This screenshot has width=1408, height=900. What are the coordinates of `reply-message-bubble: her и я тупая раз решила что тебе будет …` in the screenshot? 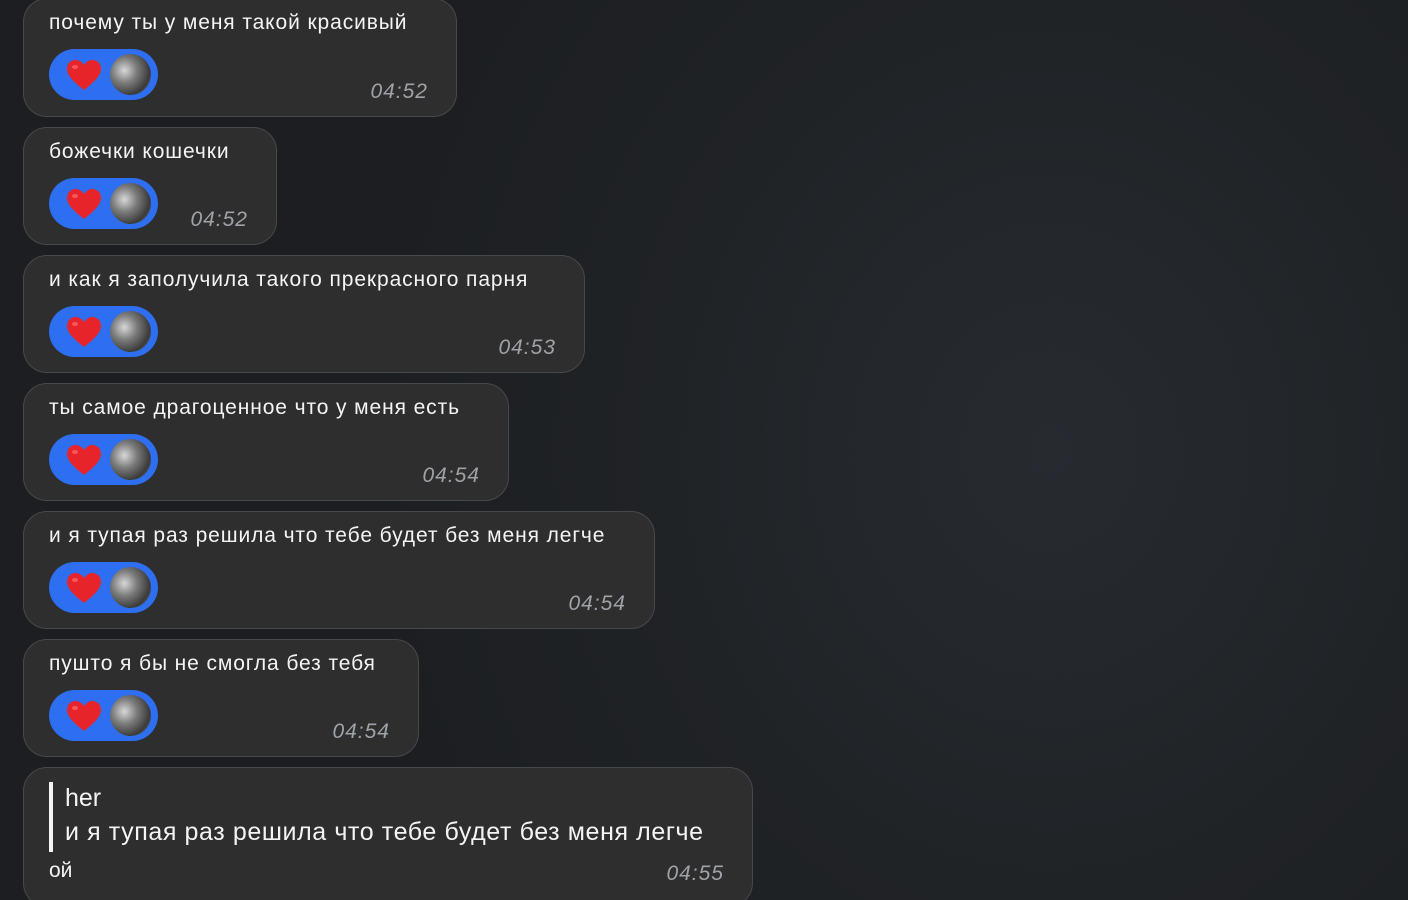 It's located at (388, 833).